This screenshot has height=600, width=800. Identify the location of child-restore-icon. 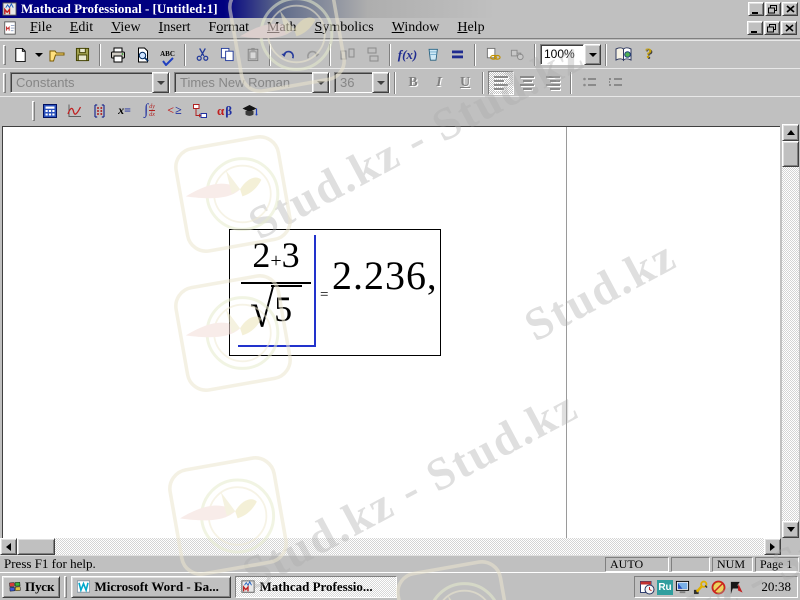
(772, 28).